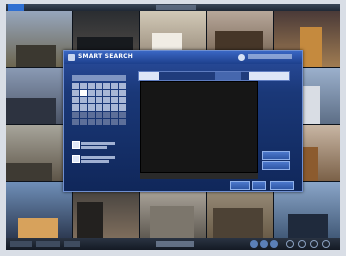 This screenshot has height=256, width=346. What do you see at coordinates (94, 147) in the screenshot?
I see `option-label-1b` at bounding box center [94, 147].